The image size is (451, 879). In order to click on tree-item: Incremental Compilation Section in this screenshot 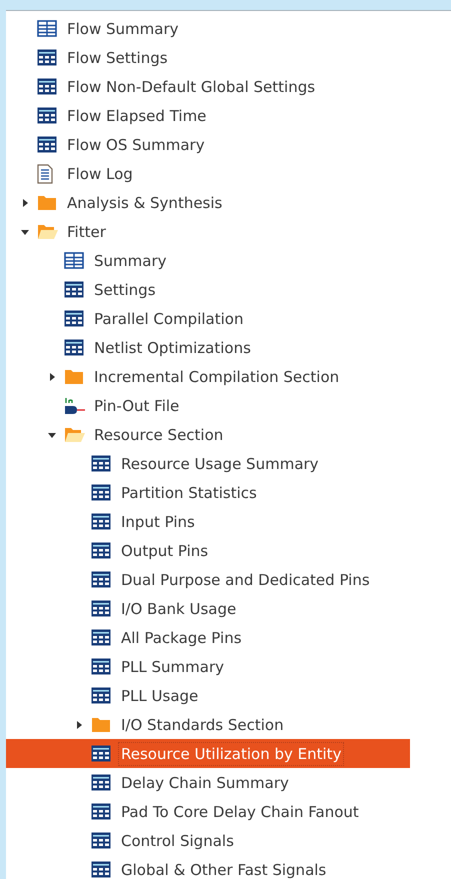, I will do `click(216, 376)`.